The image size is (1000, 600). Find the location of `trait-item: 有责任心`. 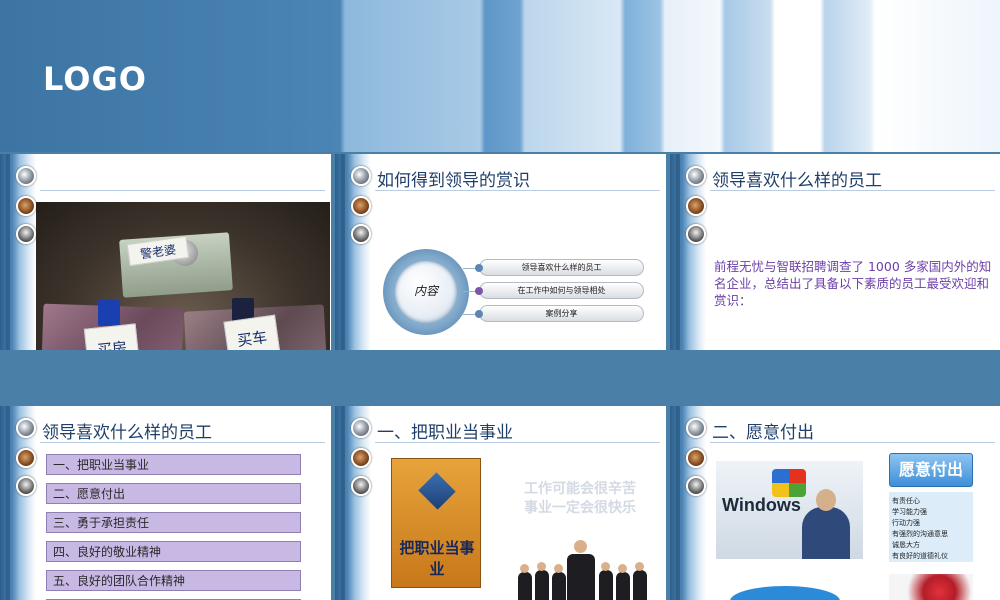

trait-item: 有责任心 is located at coordinates (906, 501).